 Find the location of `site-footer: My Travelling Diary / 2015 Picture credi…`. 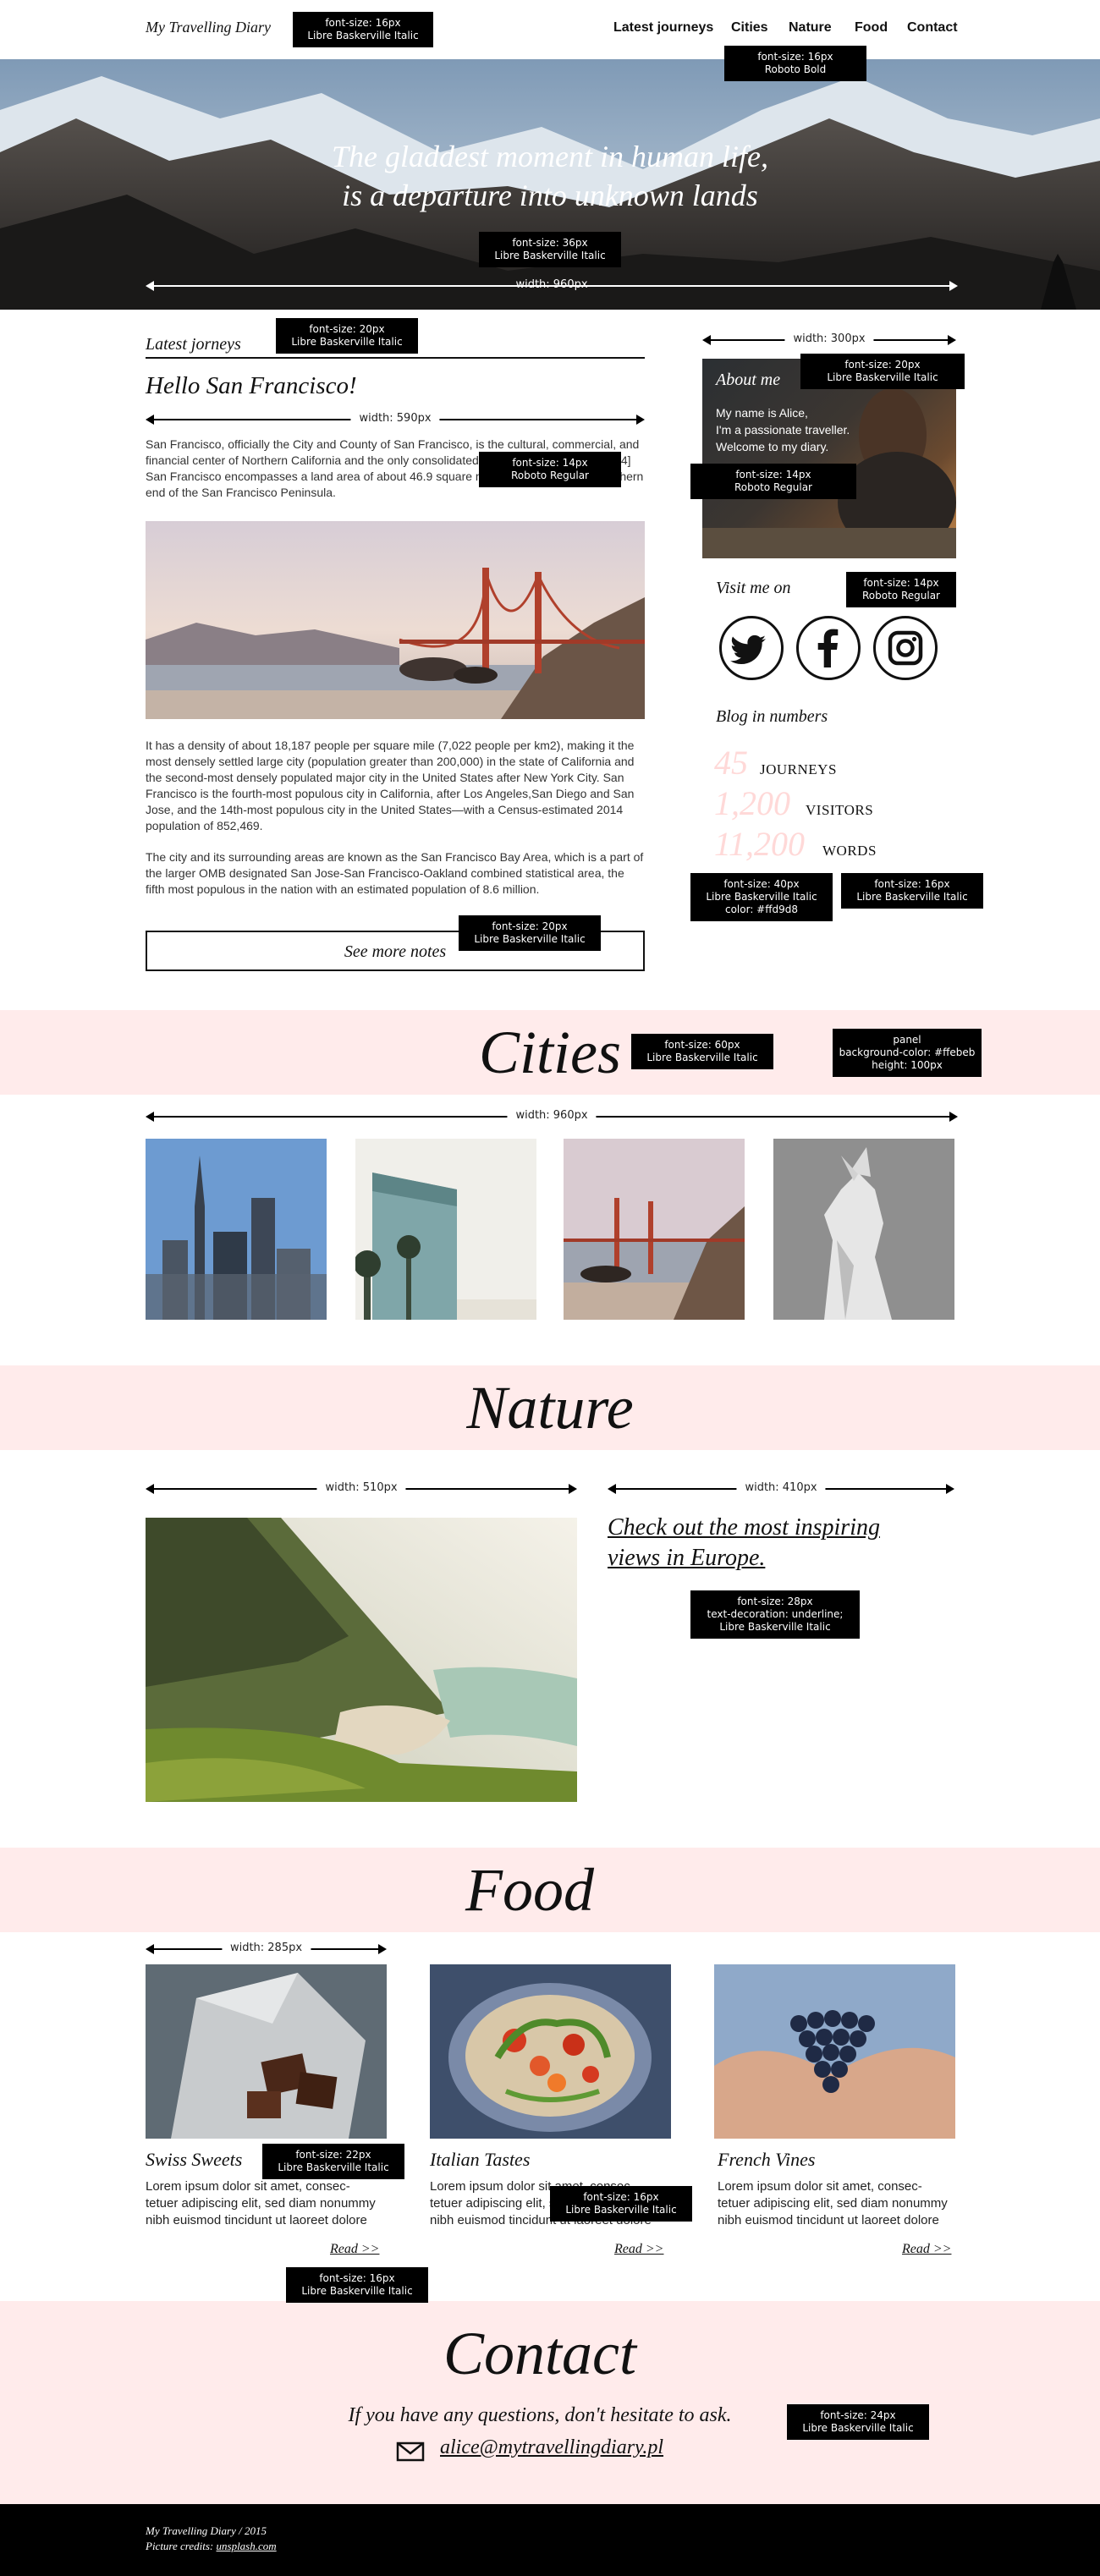

site-footer: My Travelling Diary / 2015 Picture credi… is located at coordinates (550, 2540).